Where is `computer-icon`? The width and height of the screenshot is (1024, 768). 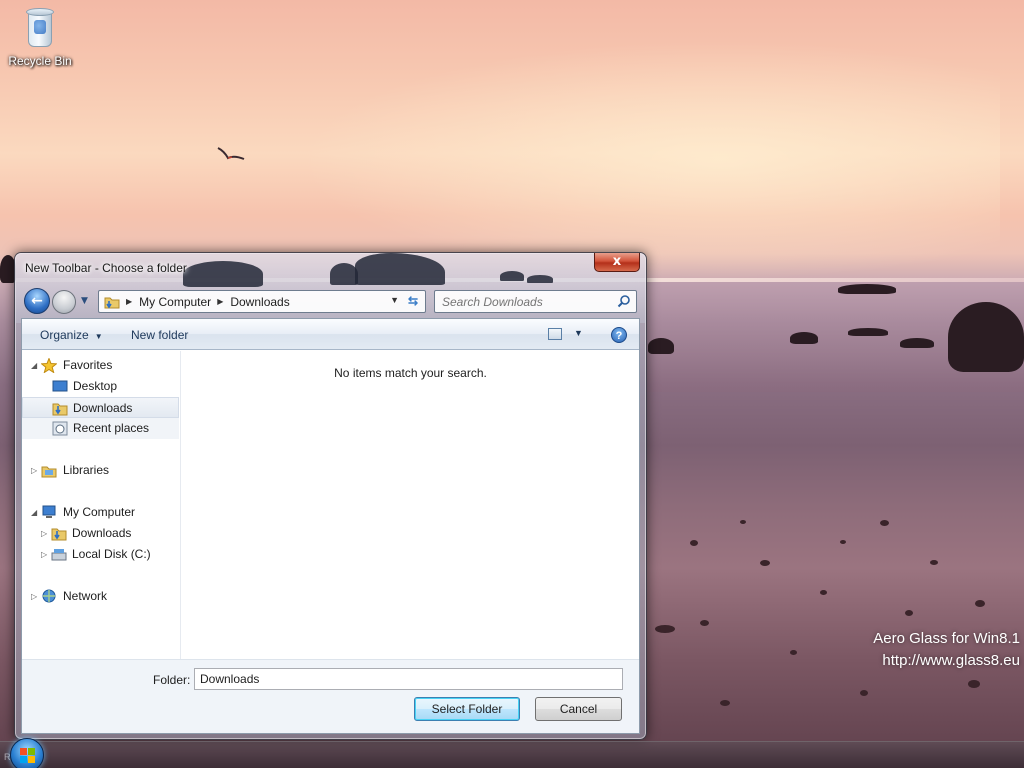 computer-icon is located at coordinates (49, 511).